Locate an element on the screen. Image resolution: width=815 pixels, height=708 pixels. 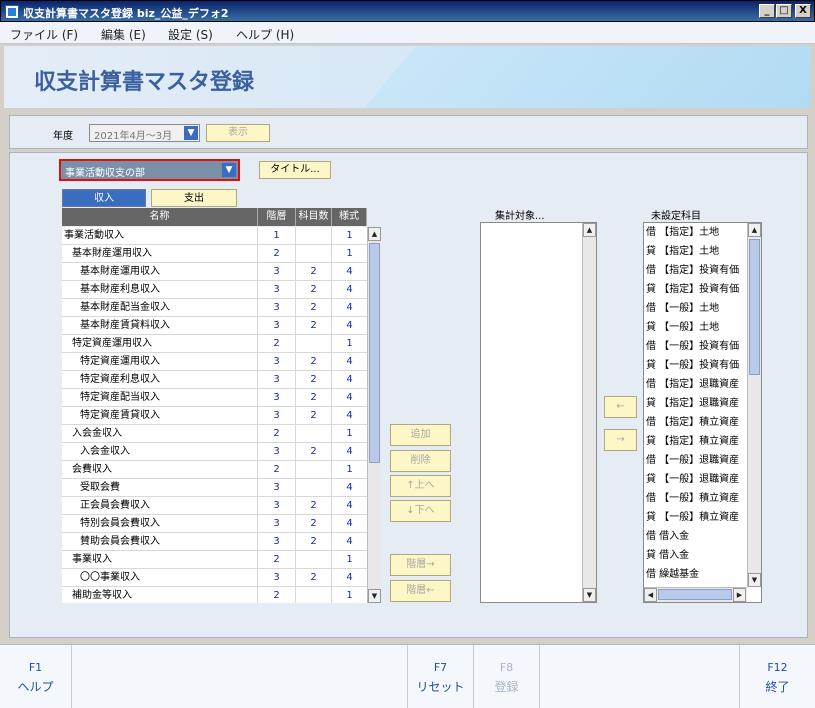
menu-file: ファイル (F) is located at coordinates (44, 34).